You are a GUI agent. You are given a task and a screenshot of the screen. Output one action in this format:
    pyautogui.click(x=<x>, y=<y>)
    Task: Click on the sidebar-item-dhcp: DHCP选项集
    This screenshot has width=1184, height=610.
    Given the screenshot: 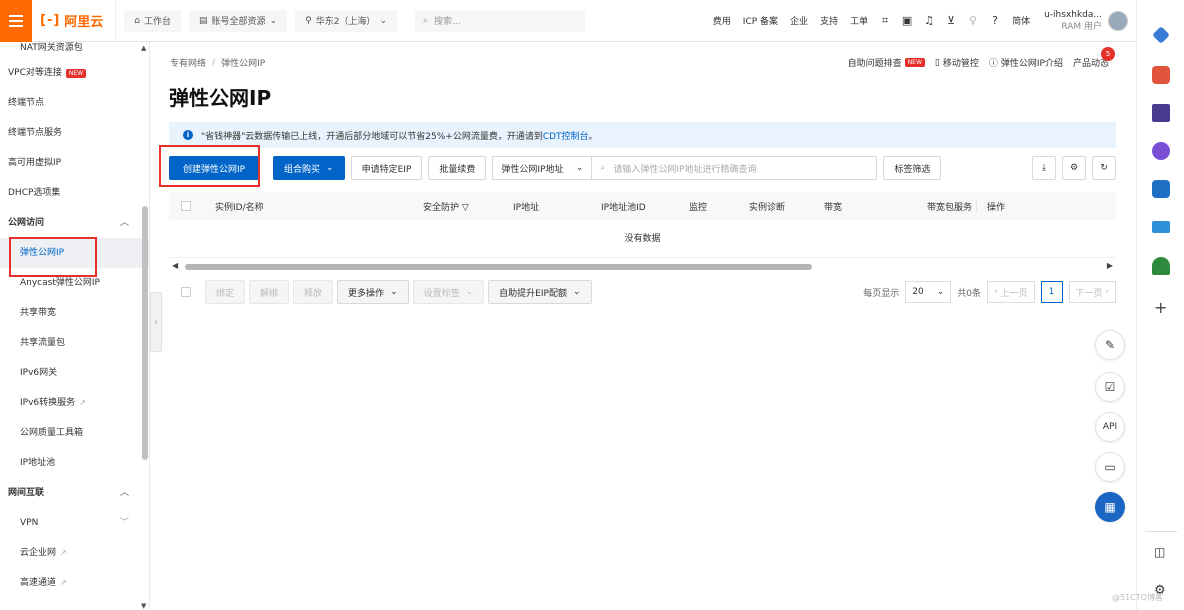 What is the action you would take?
    pyautogui.click(x=74, y=193)
    